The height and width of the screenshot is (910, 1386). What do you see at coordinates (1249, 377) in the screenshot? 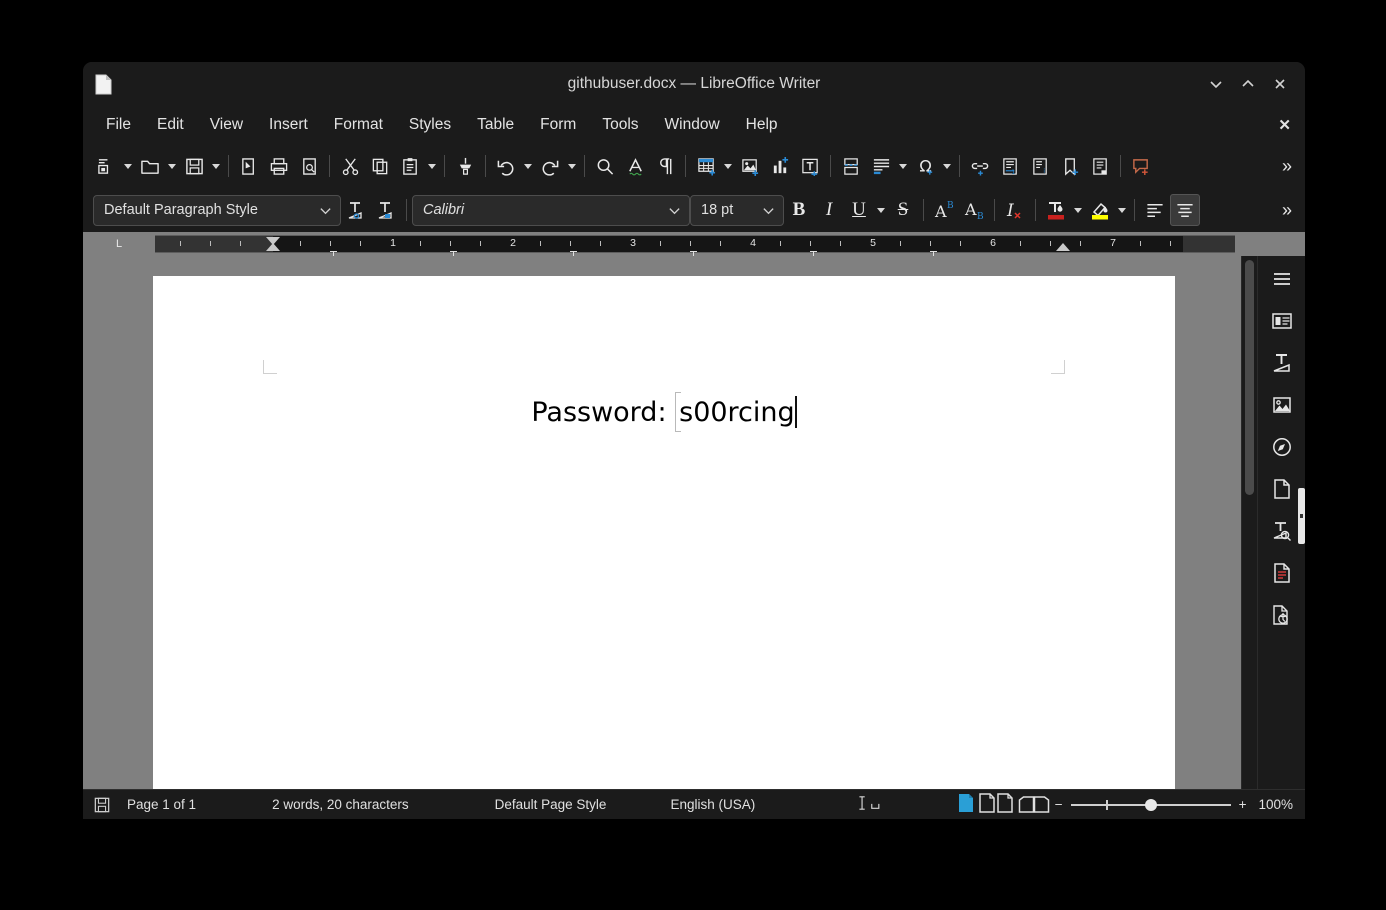
I see `vertical-scrollbar-thumb` at bounding box center [1249, 377].